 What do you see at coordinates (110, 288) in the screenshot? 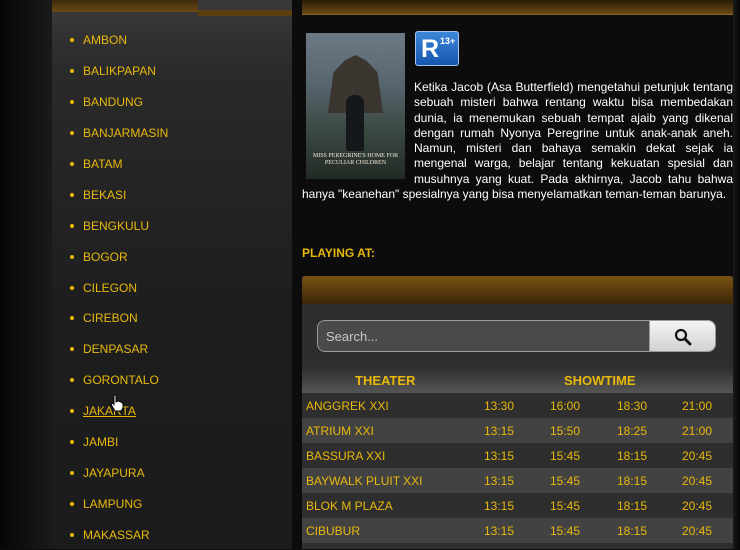
I see `city-link: CILEGON` at bounding box center [110, 288].